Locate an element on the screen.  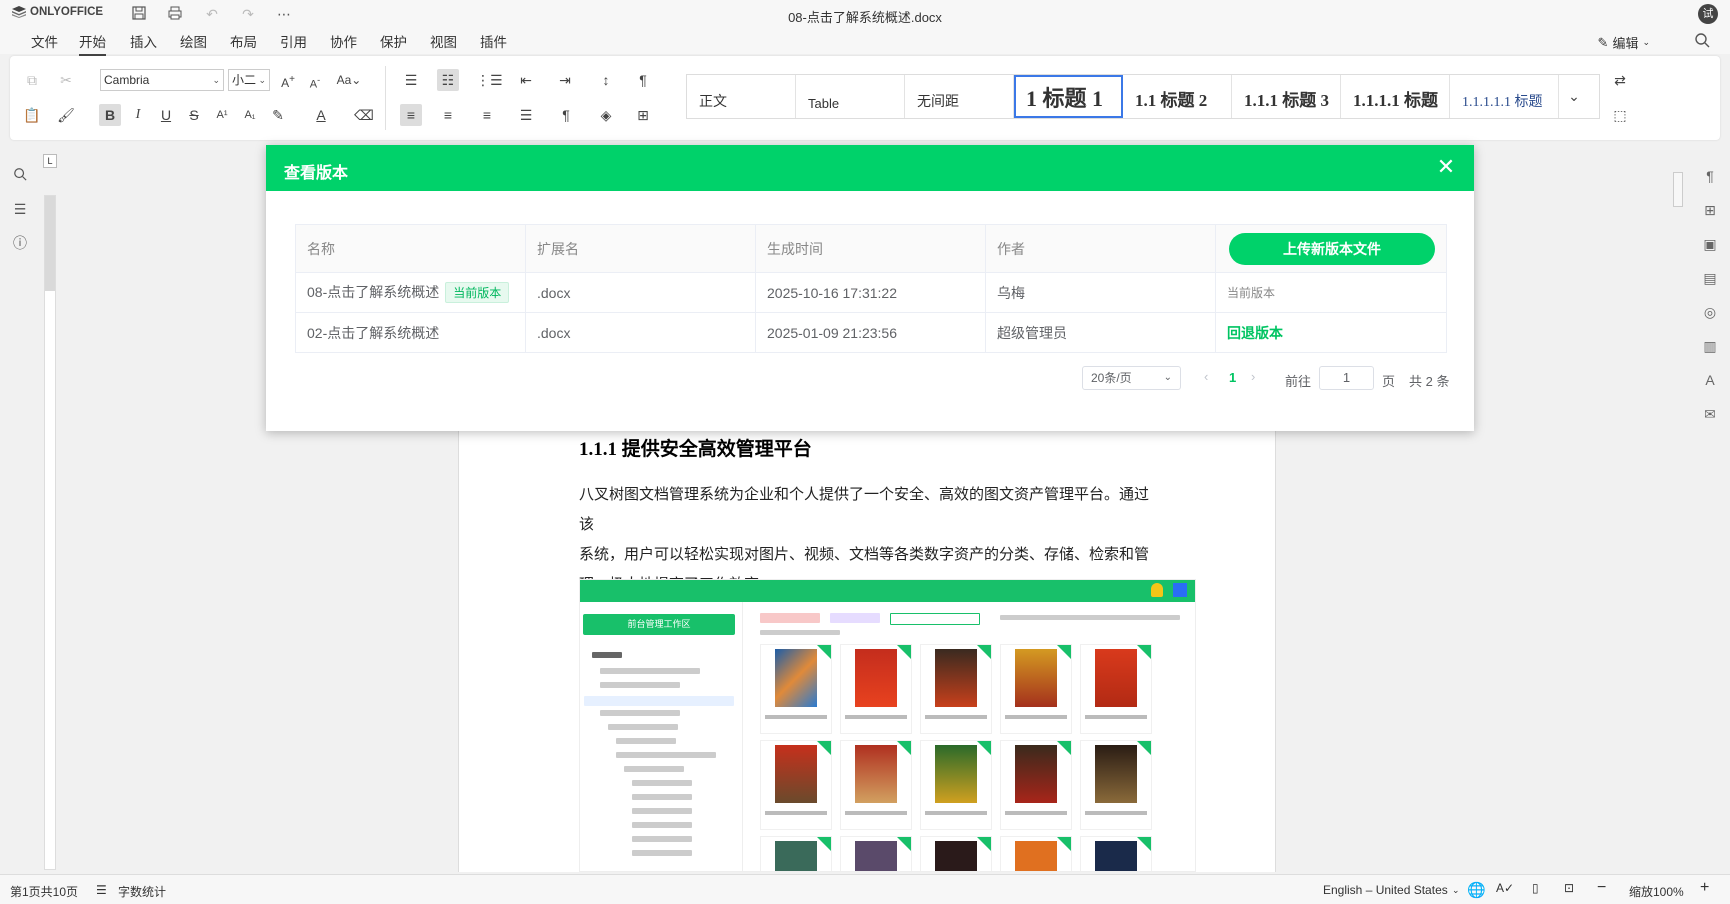
goto-page-input: 1 is located at coordinates (1346, 378).